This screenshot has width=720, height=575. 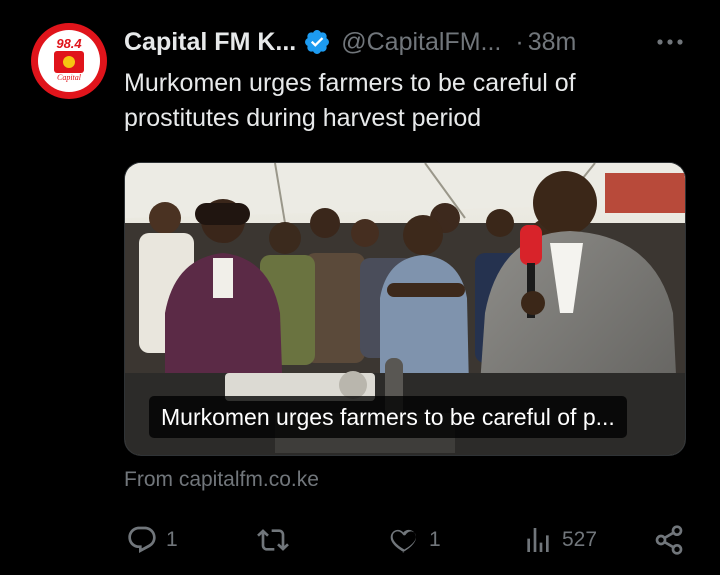 I want to click on link-source: From capitalfm.co.ke, so click(x=221, y=480).